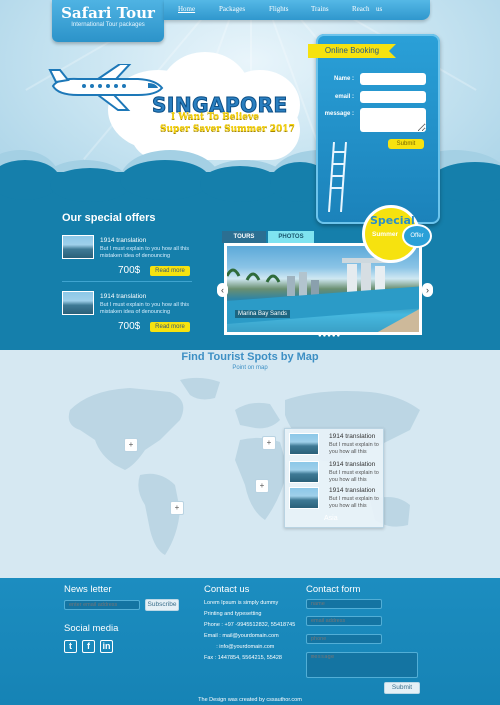 The width and height of the screenshot is (500, 705). Describe the element at coordinates (329, 336) in the screenshot. I see `slider-dots: ●●●●●` at that location.